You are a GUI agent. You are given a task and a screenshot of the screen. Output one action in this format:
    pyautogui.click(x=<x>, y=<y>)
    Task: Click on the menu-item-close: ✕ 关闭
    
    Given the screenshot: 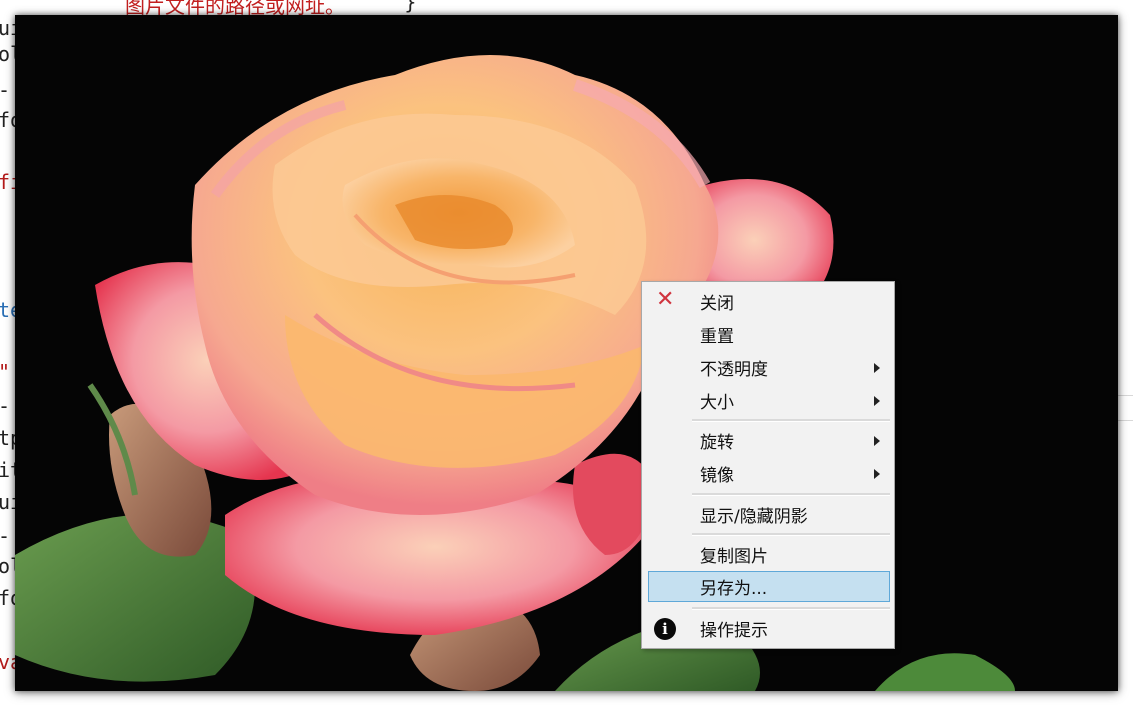 What is the action you would take?
    pyautogui.click(x=769, y=301)
    